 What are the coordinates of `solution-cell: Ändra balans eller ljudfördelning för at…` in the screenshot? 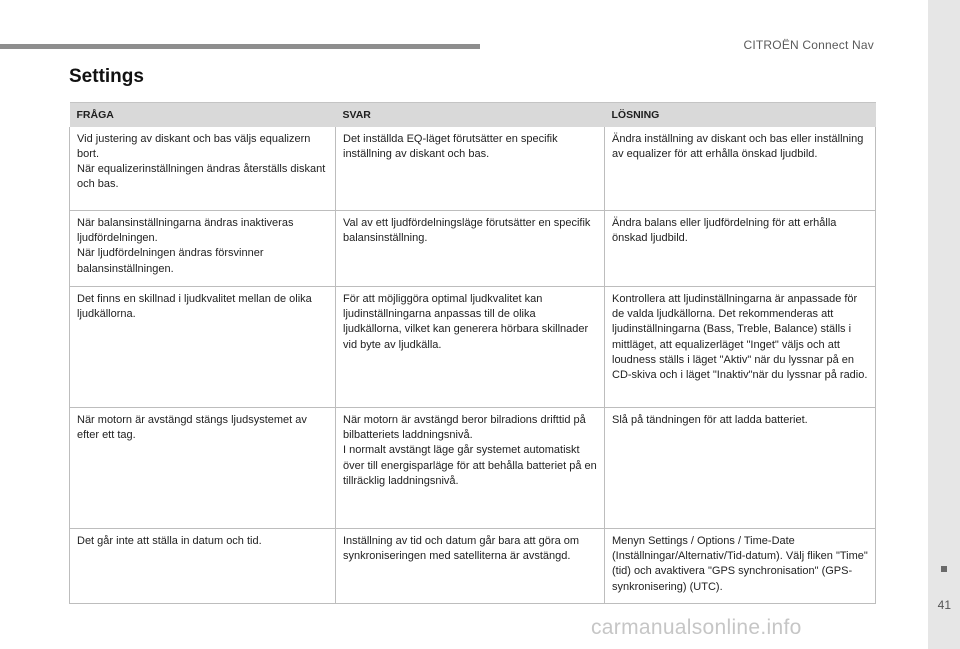 It's located at (740, 248).